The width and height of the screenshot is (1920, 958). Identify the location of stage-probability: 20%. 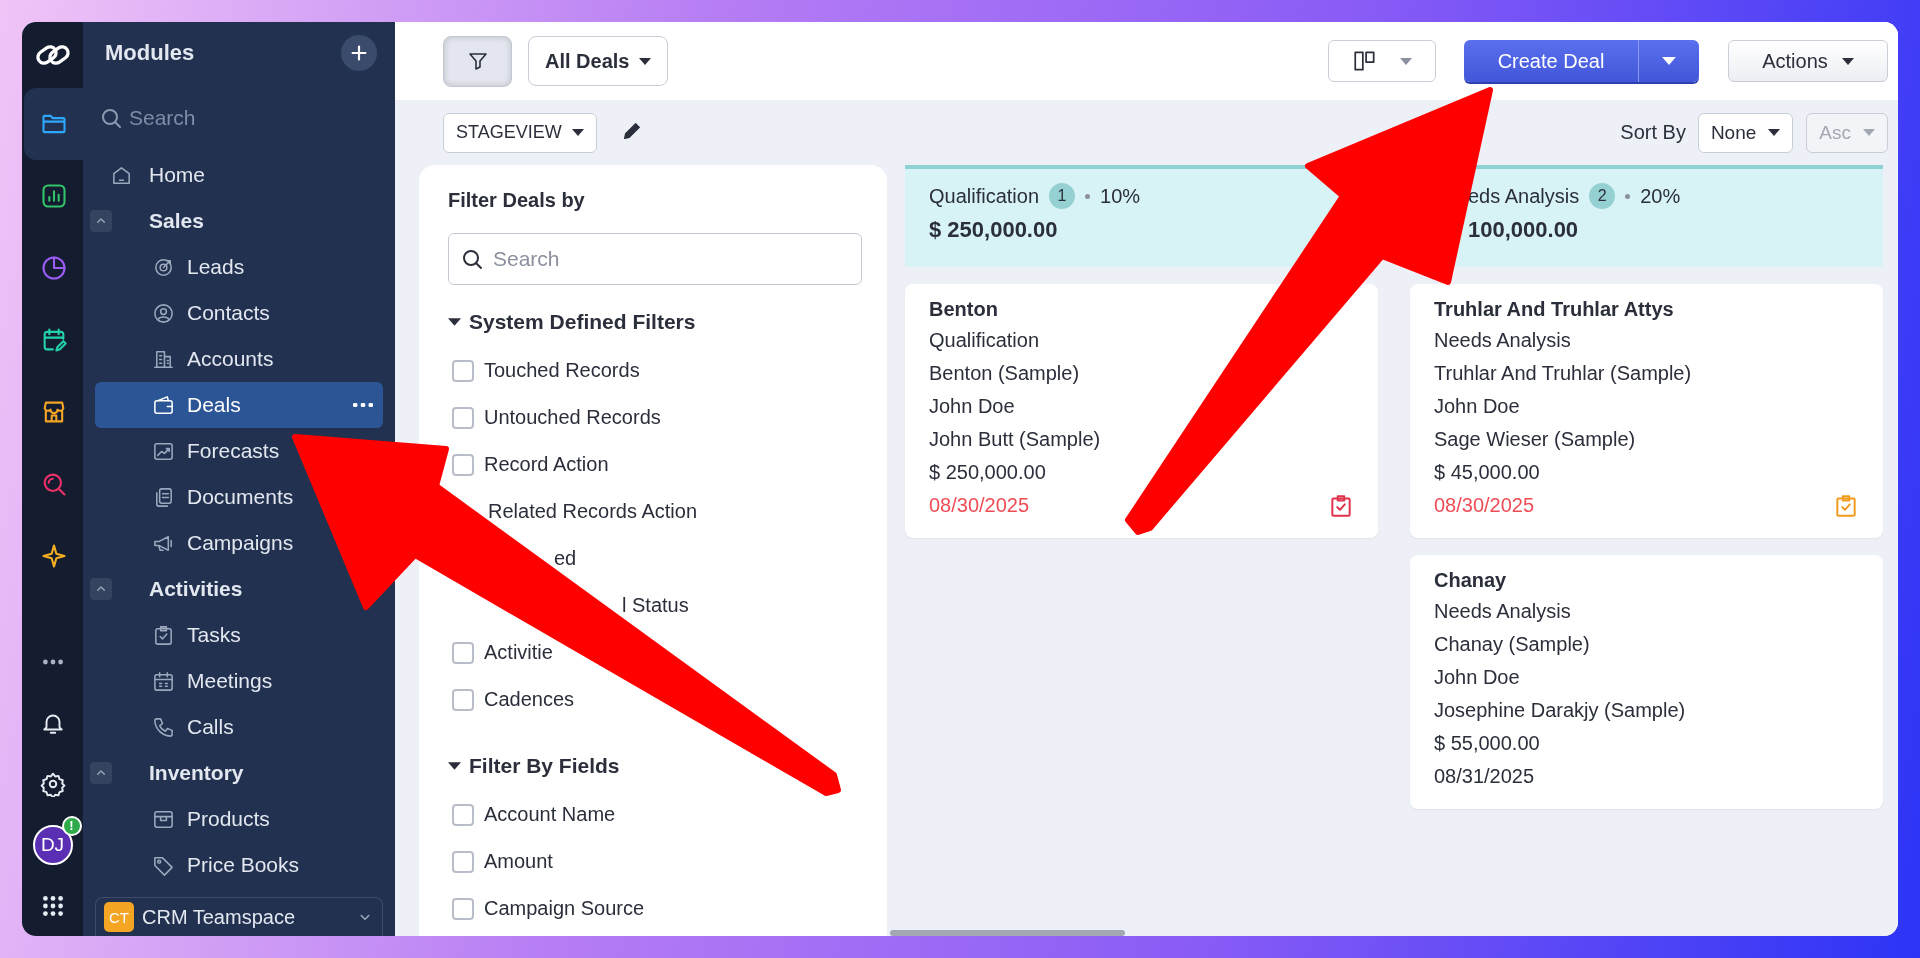
(1660, 196).